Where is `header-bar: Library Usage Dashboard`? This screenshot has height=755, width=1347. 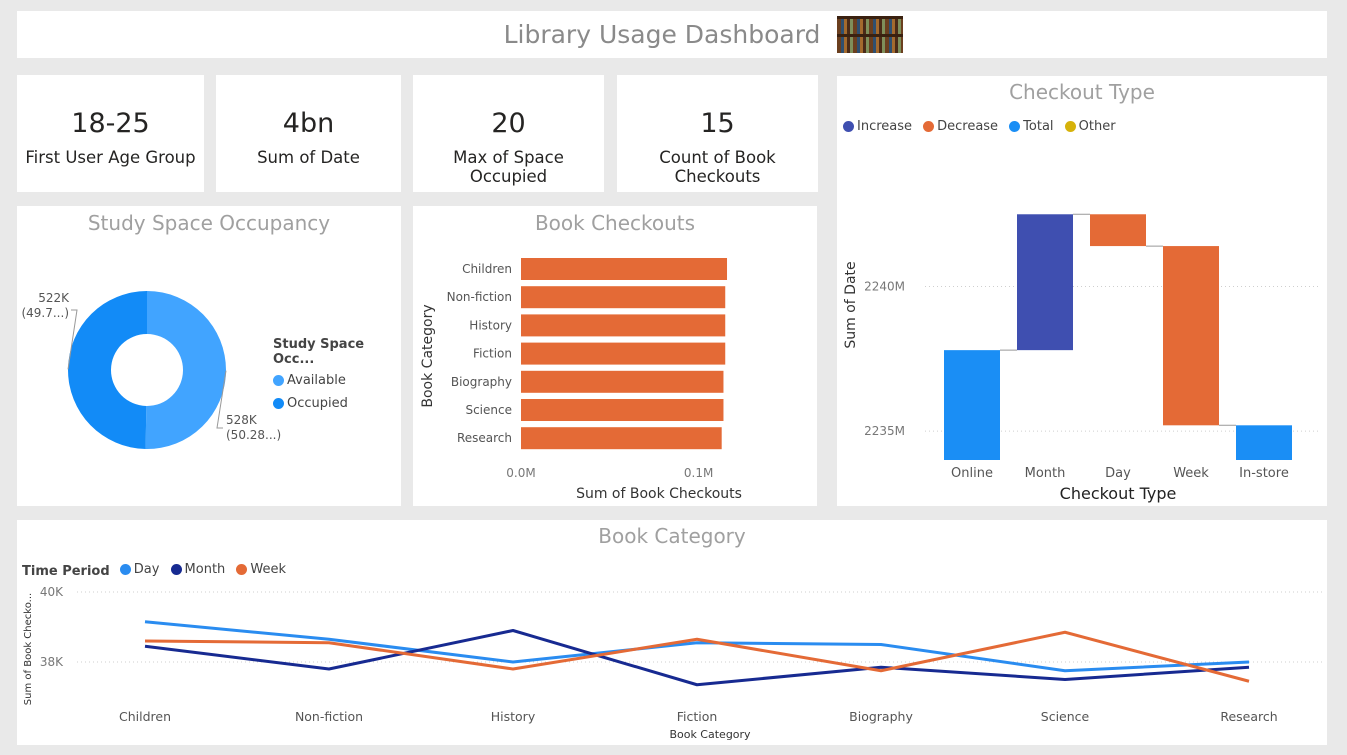 header-bar: Library Usage Dashboard is located at coordinates (672, 34).